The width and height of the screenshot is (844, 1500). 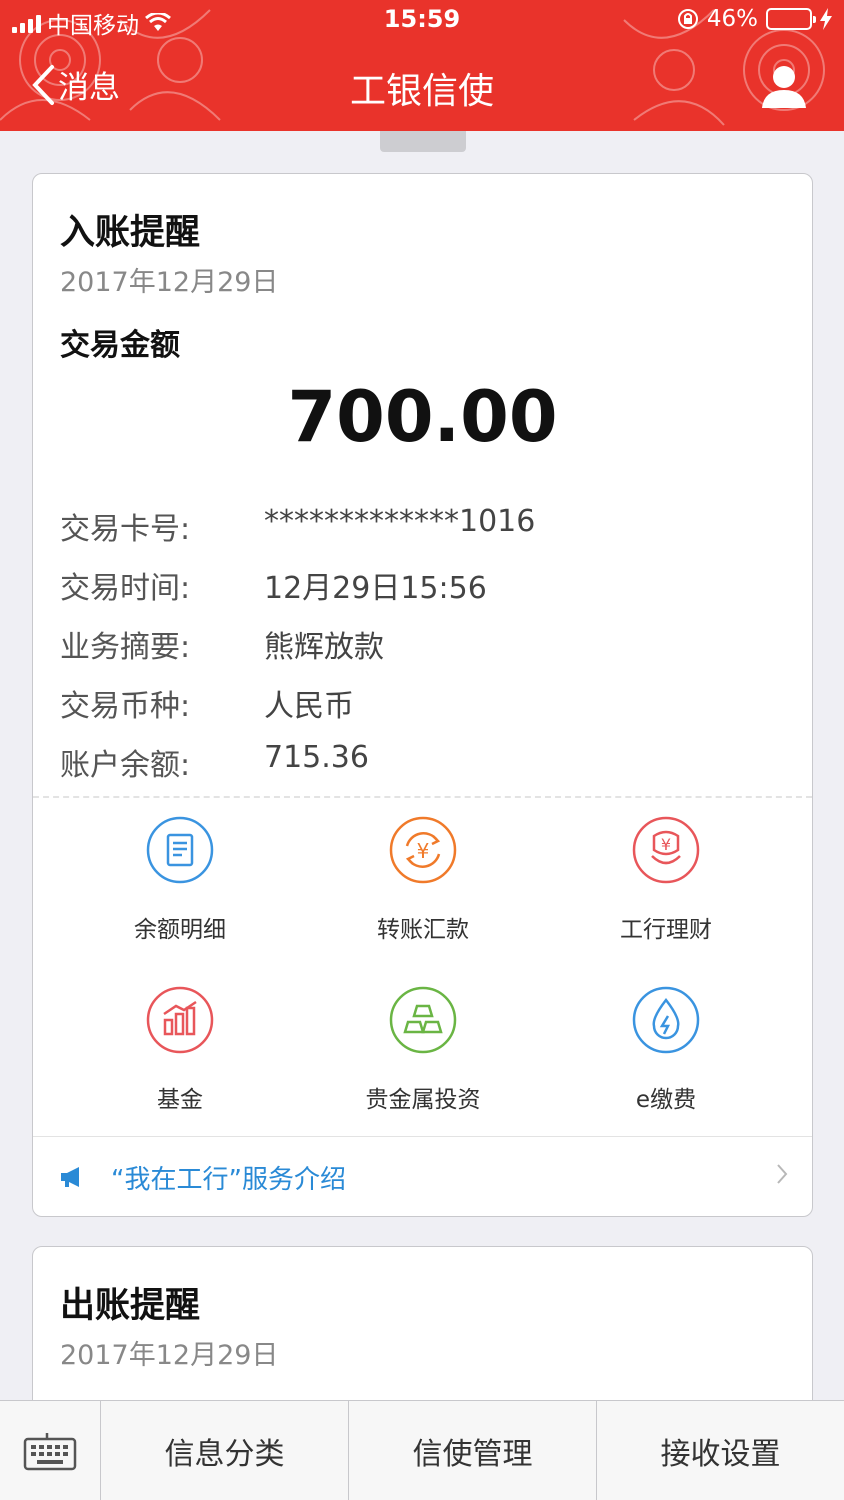 What do you see at coordinates (130, 233) in the screenshot?
I see `card-title: 入账提醒` at bounding box center [130, 233].